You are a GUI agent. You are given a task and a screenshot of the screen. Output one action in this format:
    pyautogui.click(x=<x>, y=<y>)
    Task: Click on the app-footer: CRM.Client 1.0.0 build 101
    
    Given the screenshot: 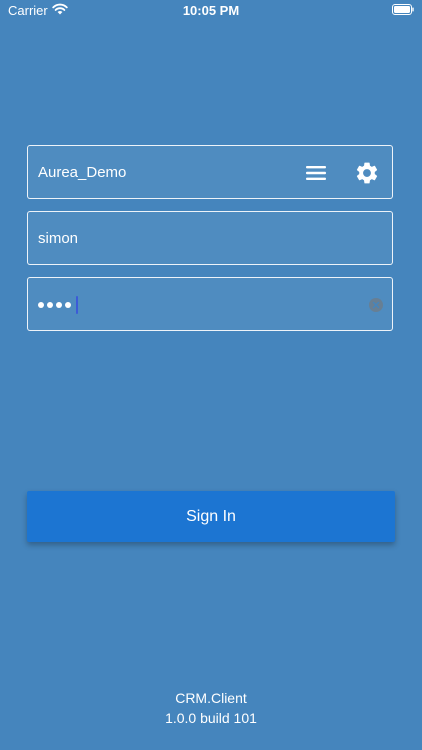 What is the action you would take?
    pyautogui.click(x=211, y=708)
    